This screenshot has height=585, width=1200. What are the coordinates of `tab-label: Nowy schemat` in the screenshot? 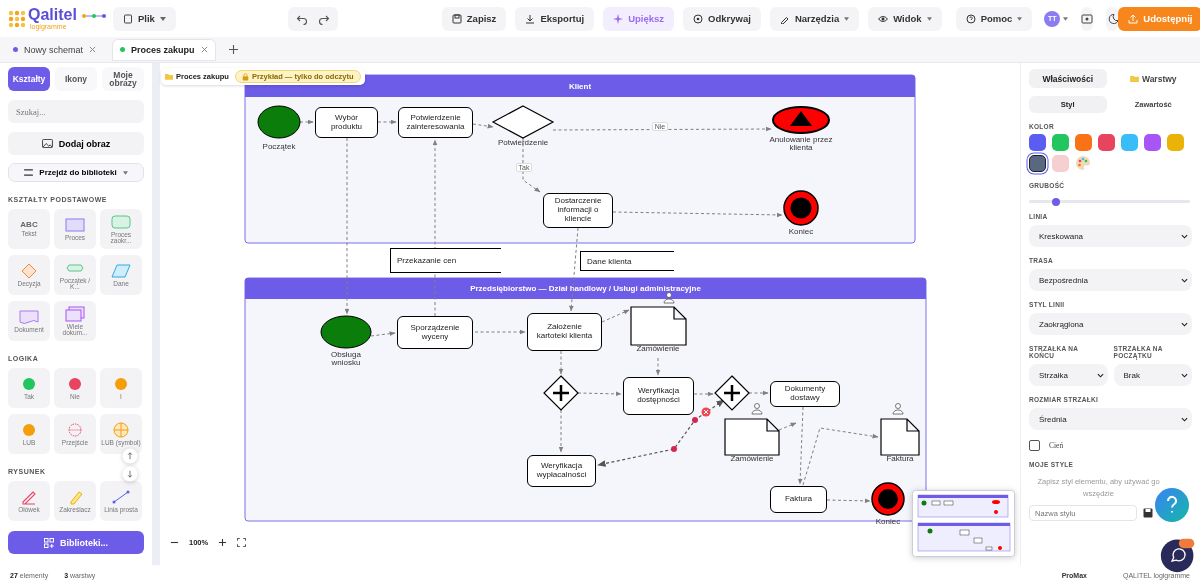 It's located at (54, 49).